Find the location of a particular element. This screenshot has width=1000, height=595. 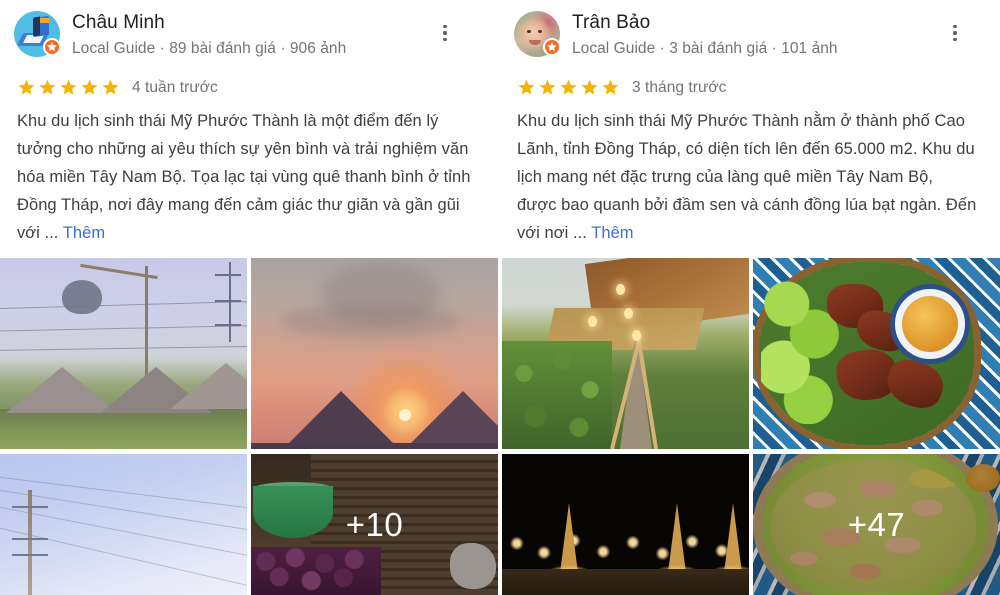

photo-tile-bamboo-walkway-lotus-pond is located at coordinates (625, 353).